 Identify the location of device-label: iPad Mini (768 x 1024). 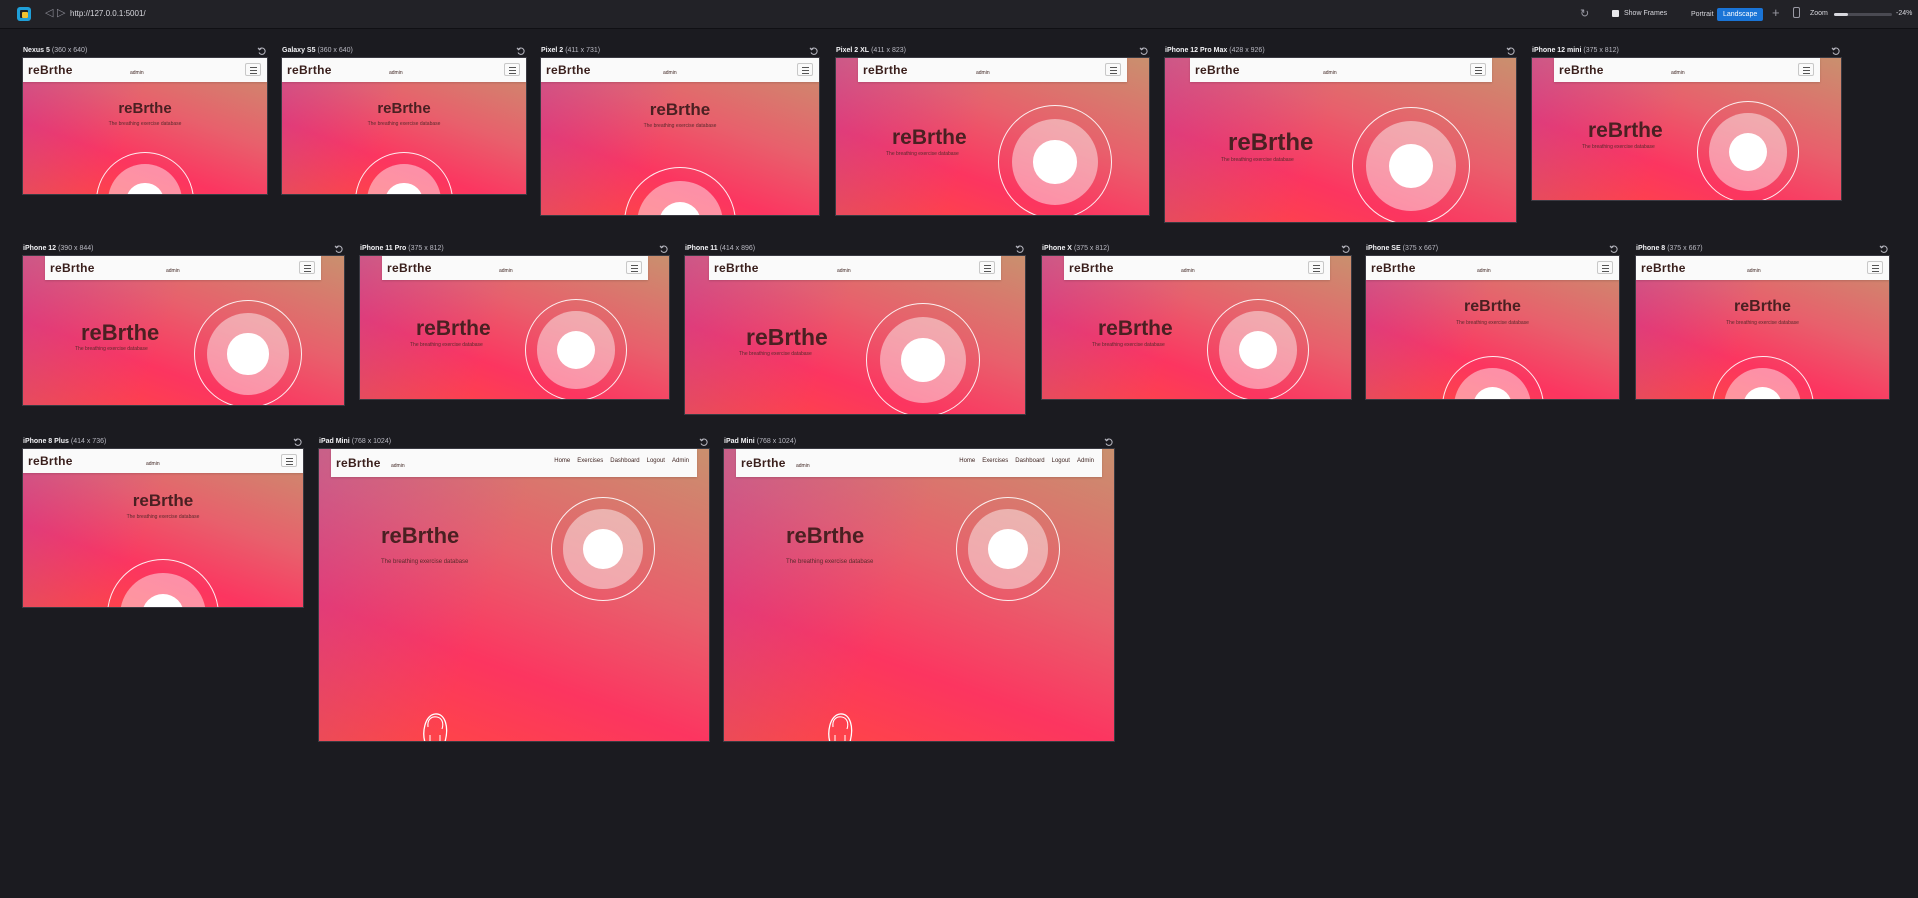
(760, 441).